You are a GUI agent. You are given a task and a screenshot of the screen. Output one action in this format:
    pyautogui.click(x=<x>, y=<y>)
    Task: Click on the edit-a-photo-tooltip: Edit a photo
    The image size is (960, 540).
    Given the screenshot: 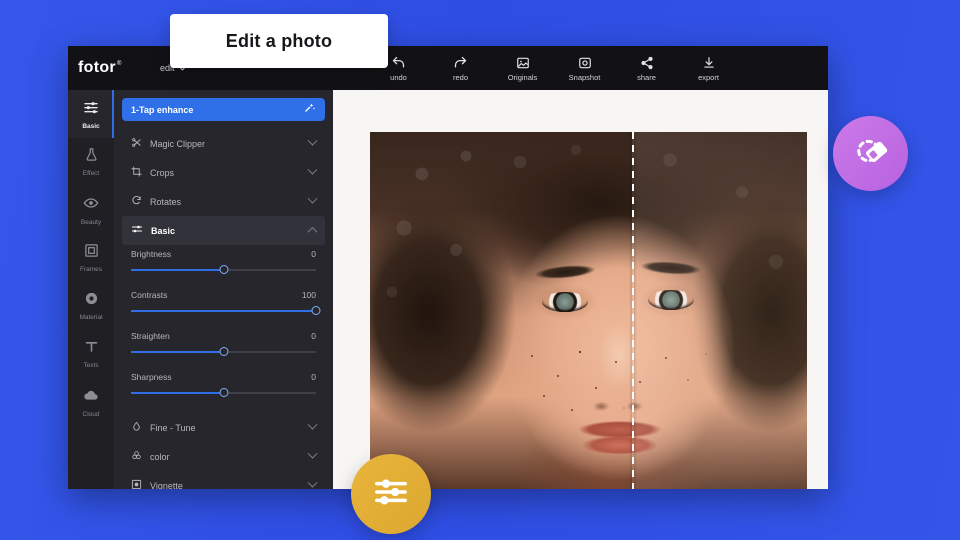 What is the action you would take?
    pyautogui.click(x=279, y=41)
    